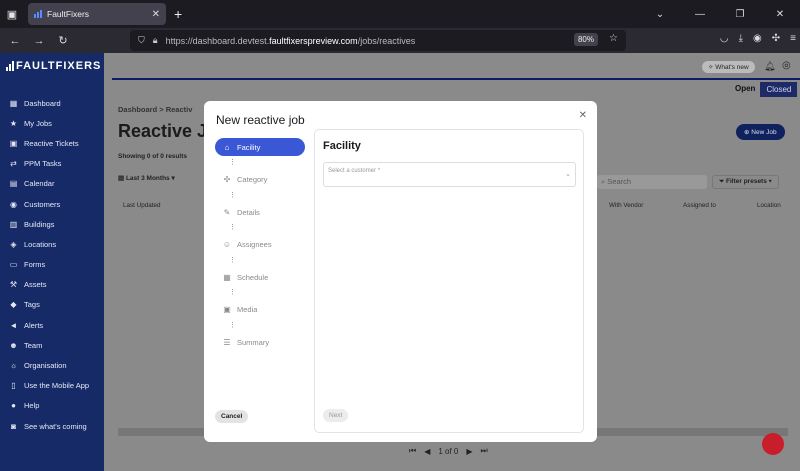  I want to click on chat-icon, so click(773, 444).